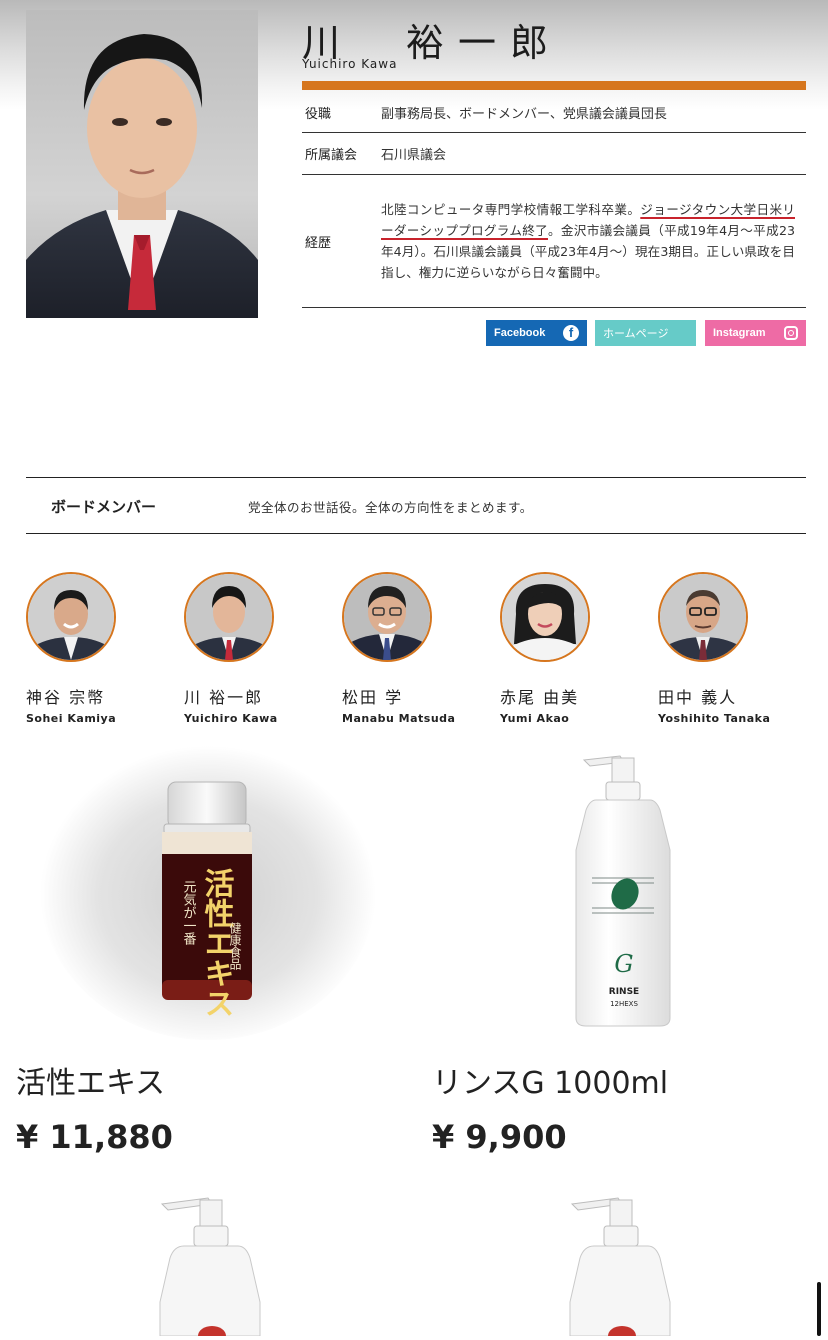  I want to click on member-name: 田中 義人, so click(698, 697).